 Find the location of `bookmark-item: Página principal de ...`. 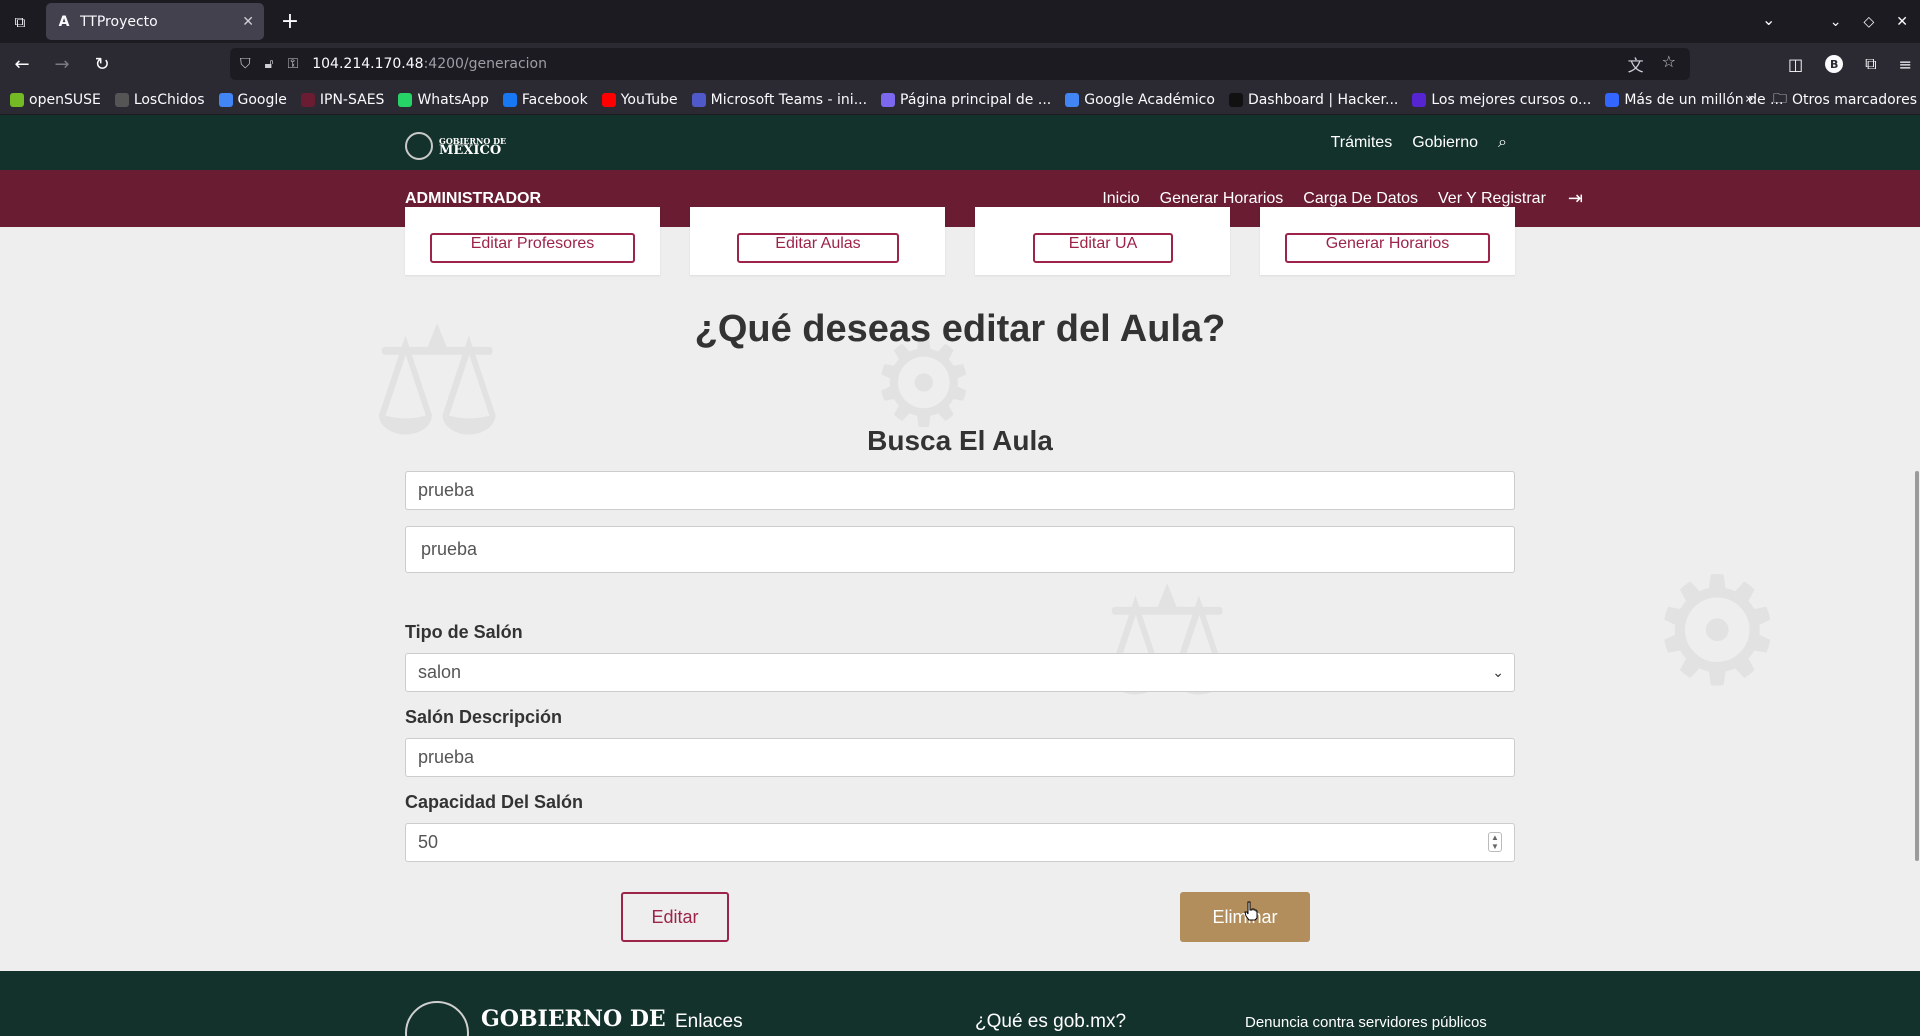

bookmark-item: Página principal de ... is located at coordinates (966, 100).